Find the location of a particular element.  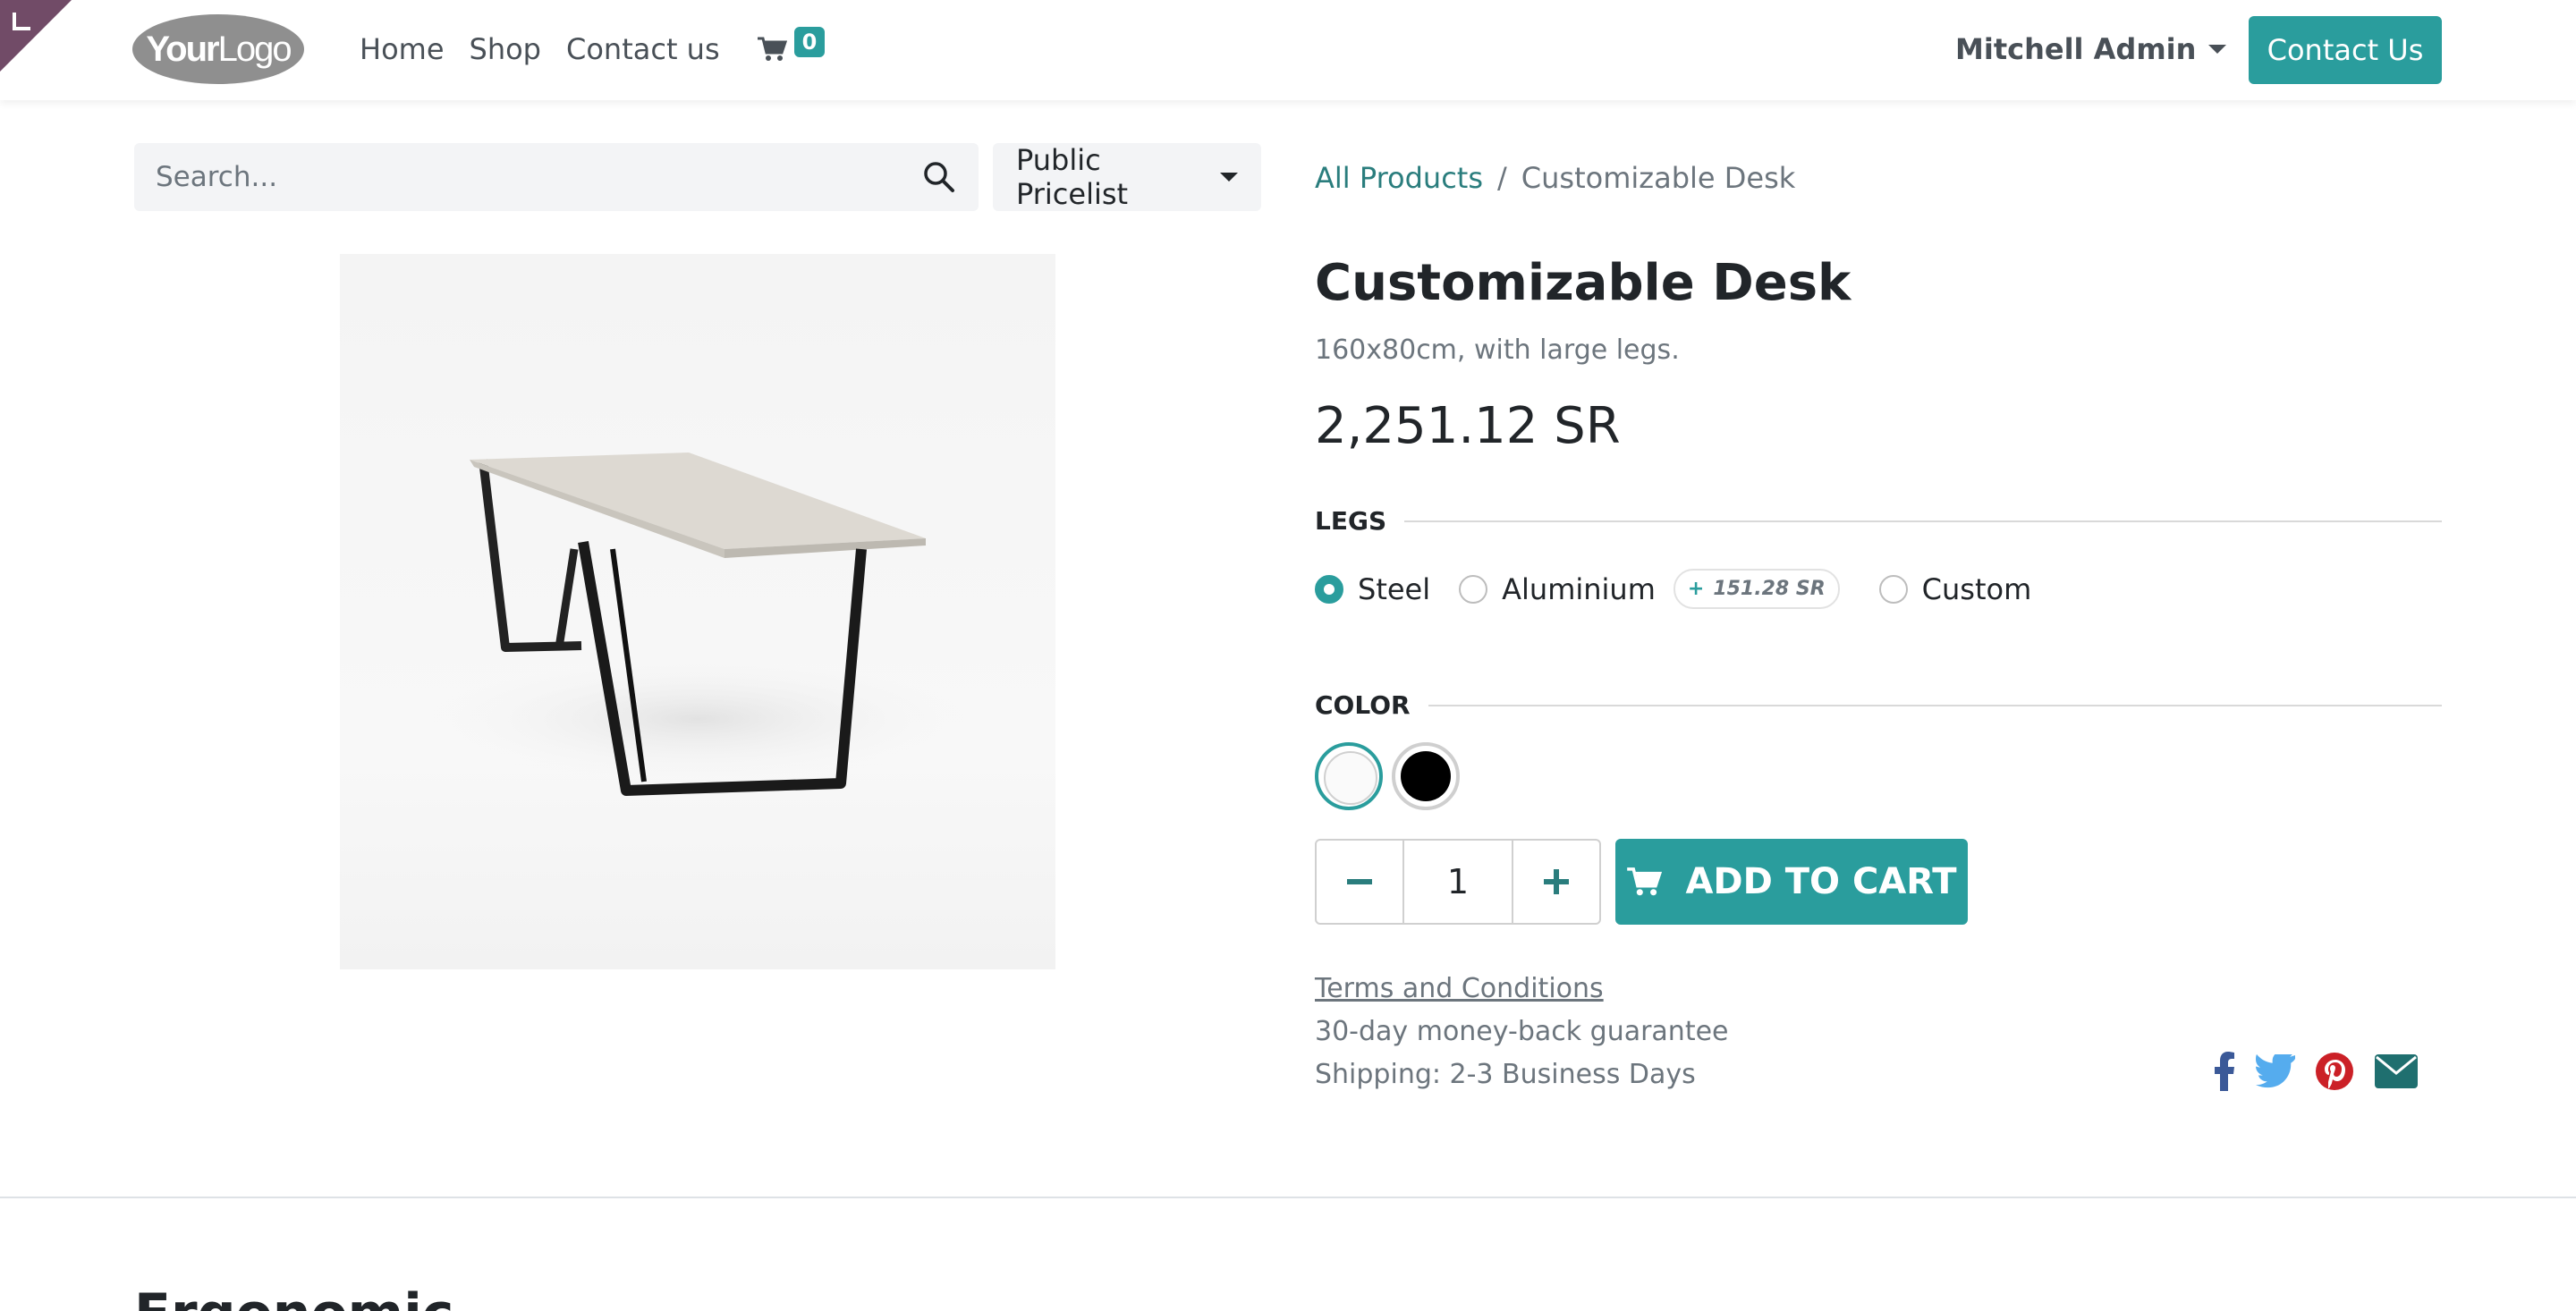

pricelist-dropdown: Public Pricelist is located at coordinates (1127, 177).